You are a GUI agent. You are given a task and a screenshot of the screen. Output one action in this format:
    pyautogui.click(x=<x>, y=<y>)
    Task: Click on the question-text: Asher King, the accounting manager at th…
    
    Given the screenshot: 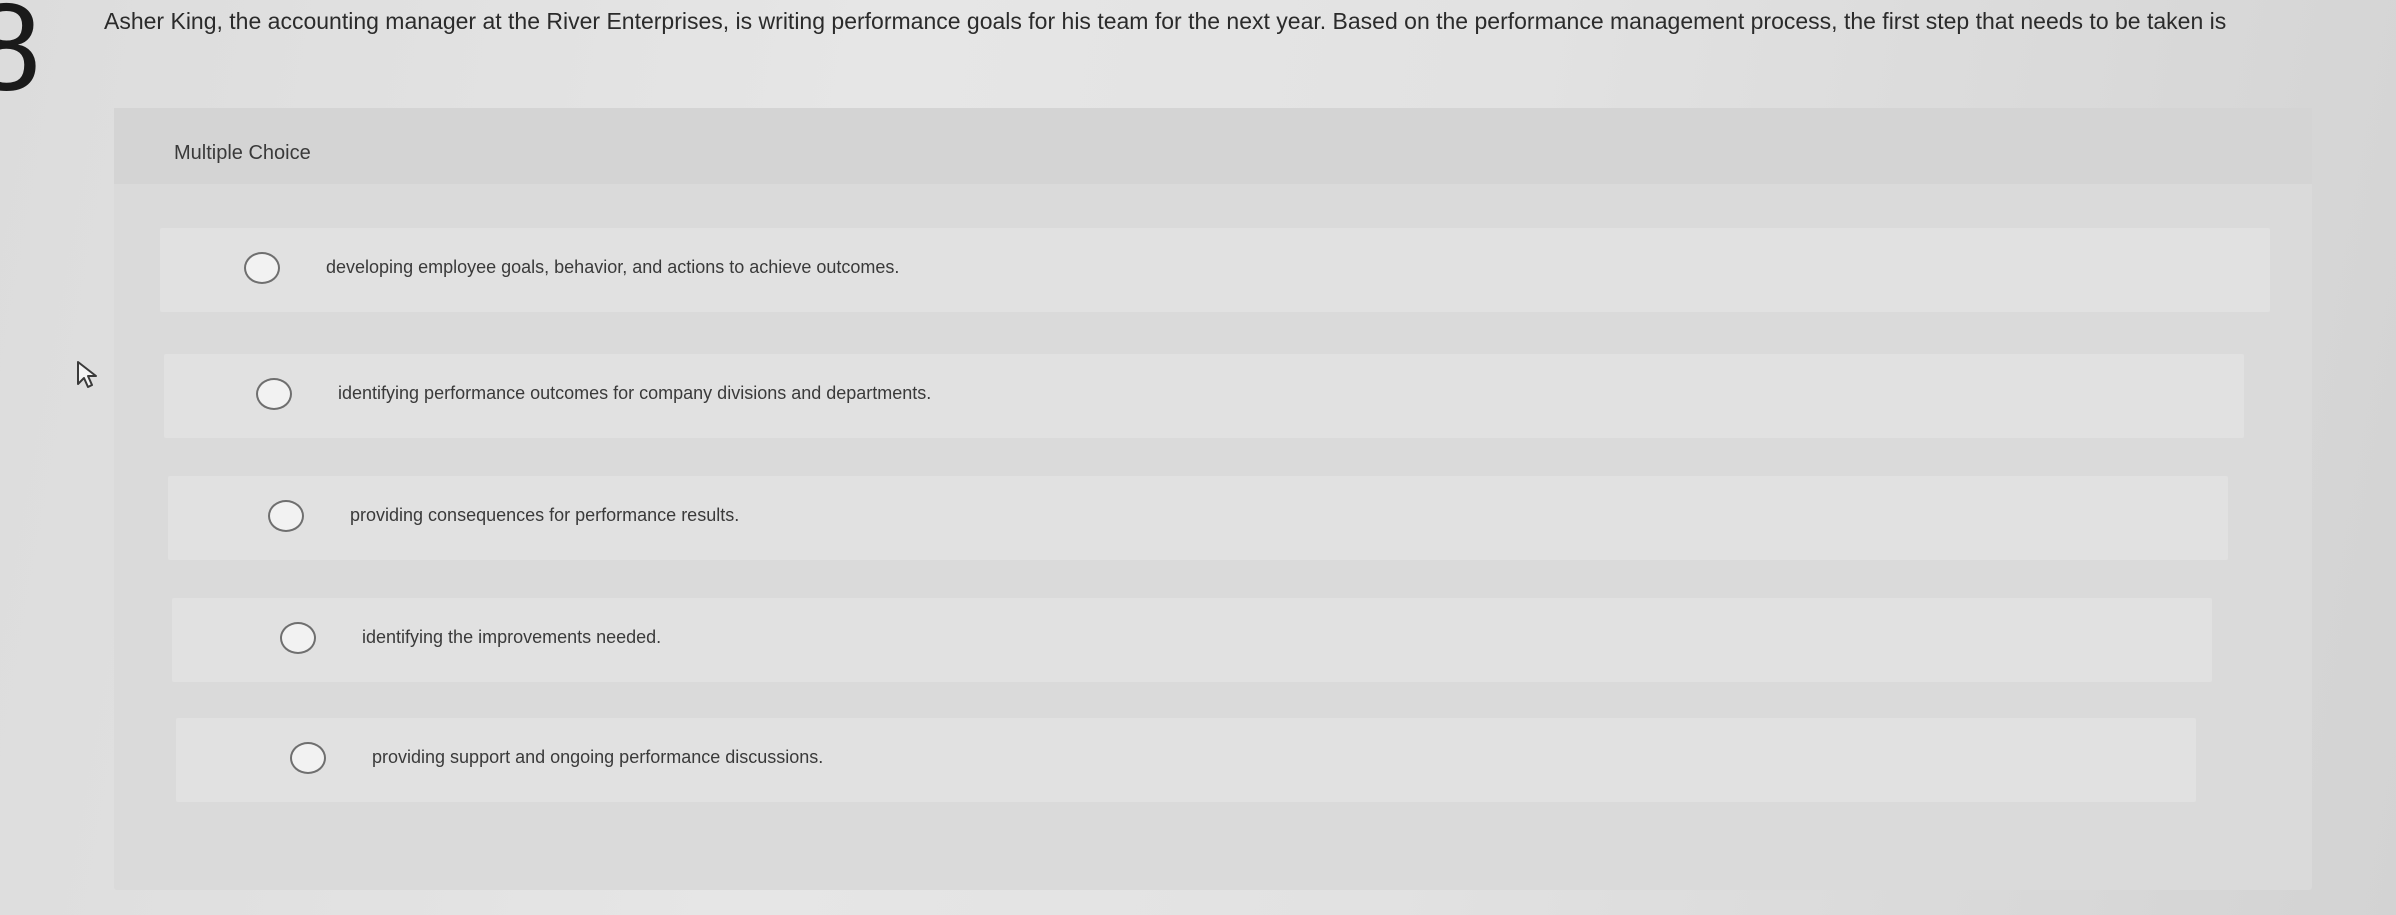 What is the action you would take?
    pyautogui.click(x=1165, y=21)
    